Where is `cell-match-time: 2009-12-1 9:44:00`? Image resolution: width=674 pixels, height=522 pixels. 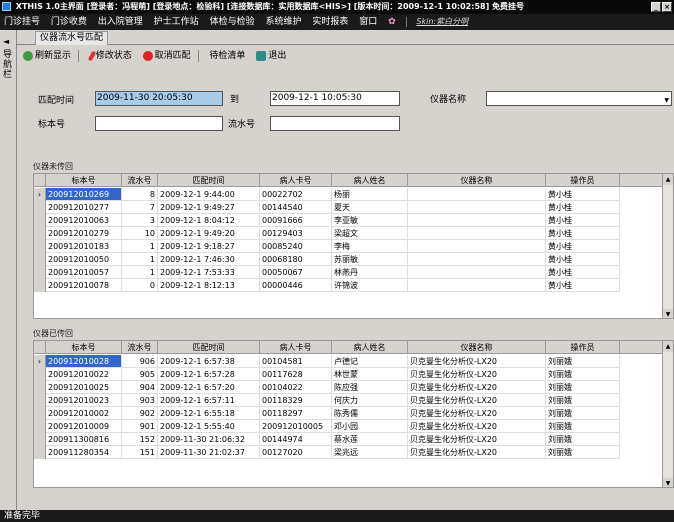 cell-match-time: 2009-12-1 9:44:00 is located at coordinates (209, 194).